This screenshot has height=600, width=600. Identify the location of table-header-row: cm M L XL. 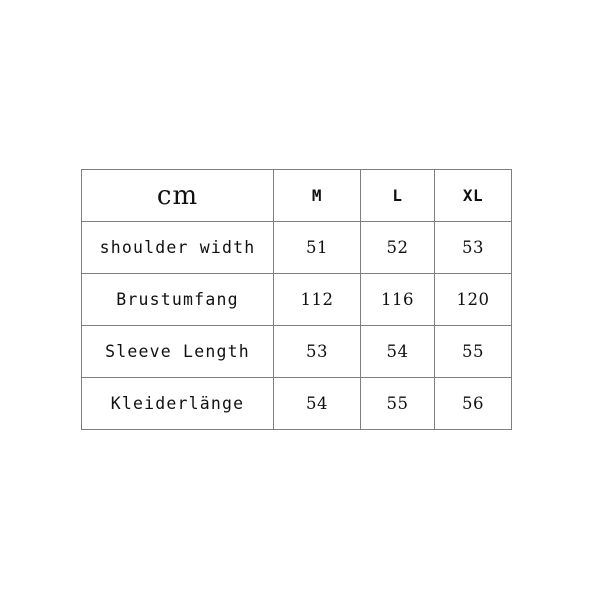
(296, 195).